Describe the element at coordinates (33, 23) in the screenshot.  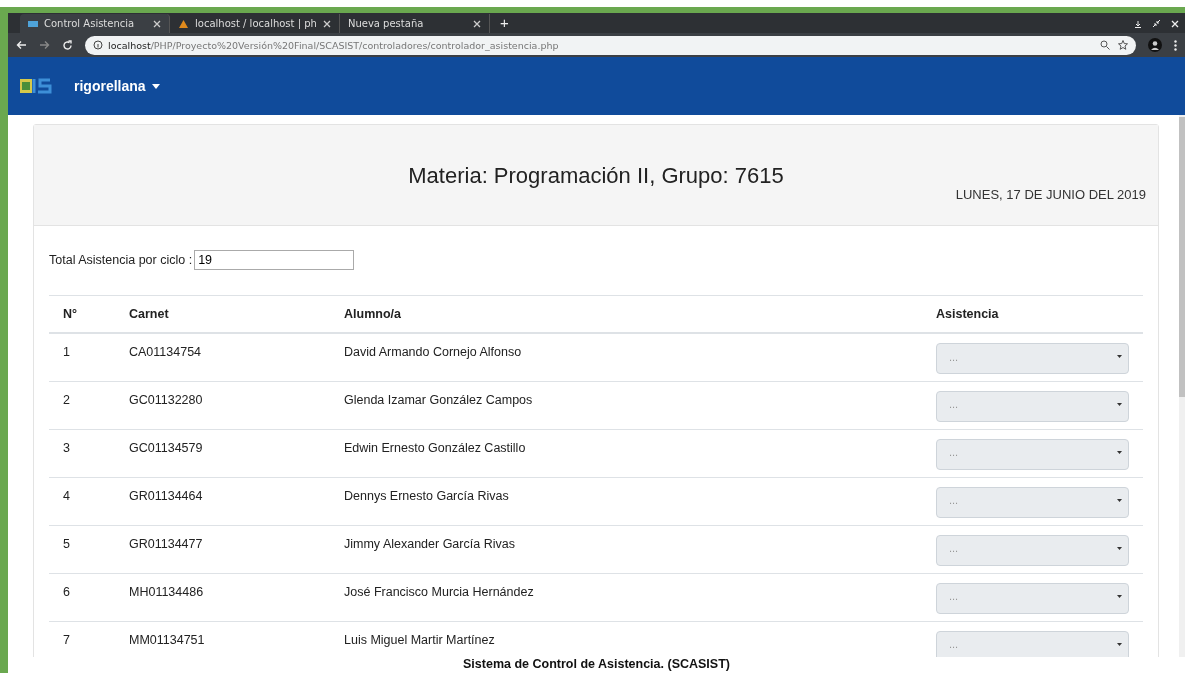
I see `favicon-icon` at that location.